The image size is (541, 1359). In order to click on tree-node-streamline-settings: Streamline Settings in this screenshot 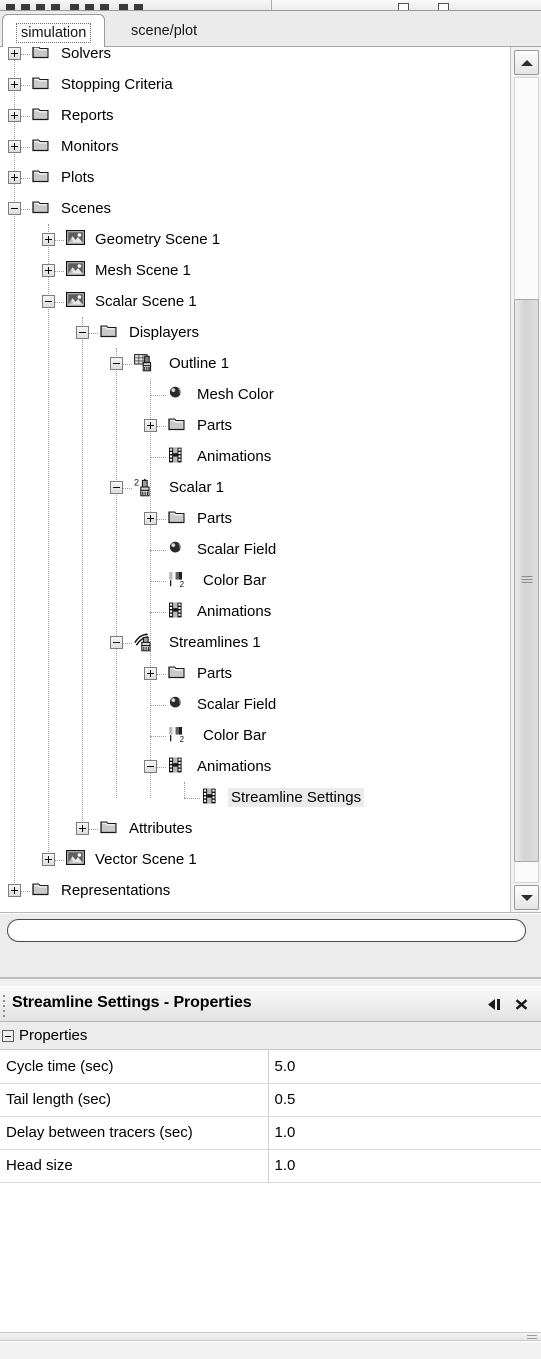, I will do `click(255, 797)`.